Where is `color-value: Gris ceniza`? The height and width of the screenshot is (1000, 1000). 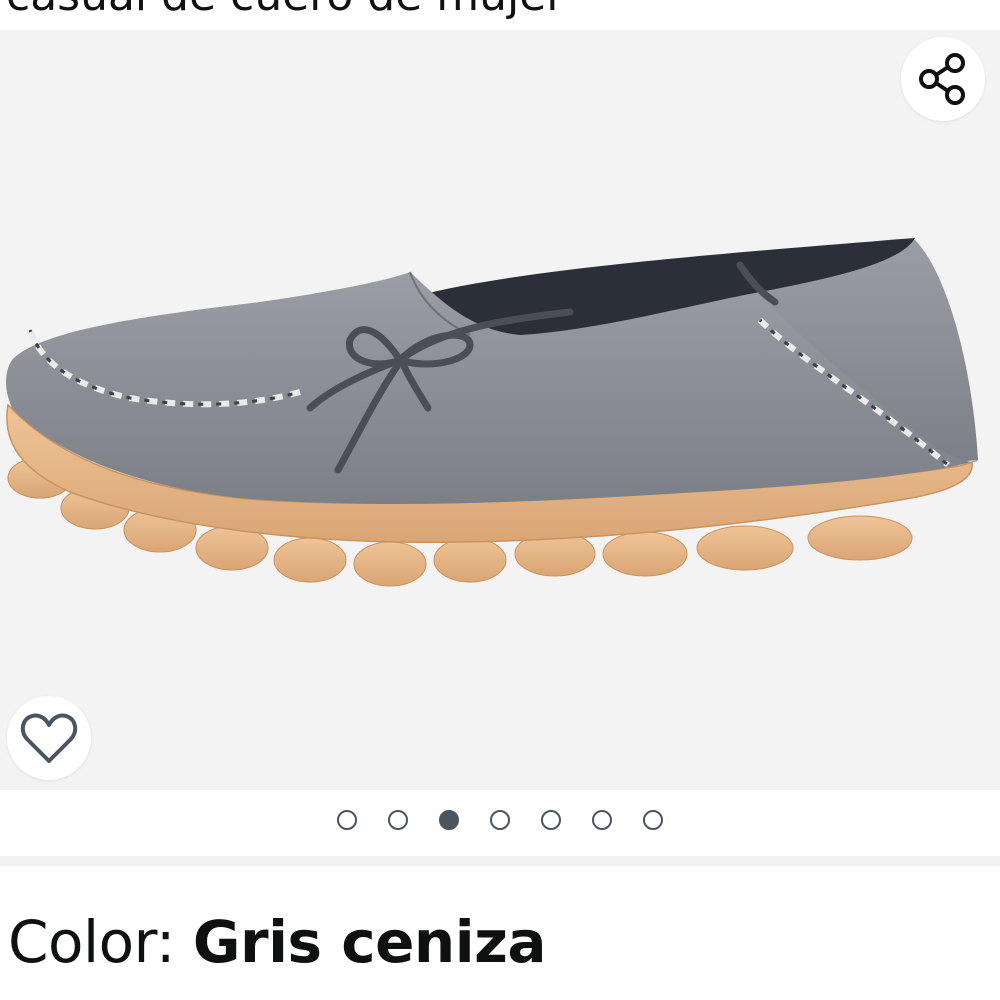
color-value: Gris ceniza is located at coordinates (369, 942).